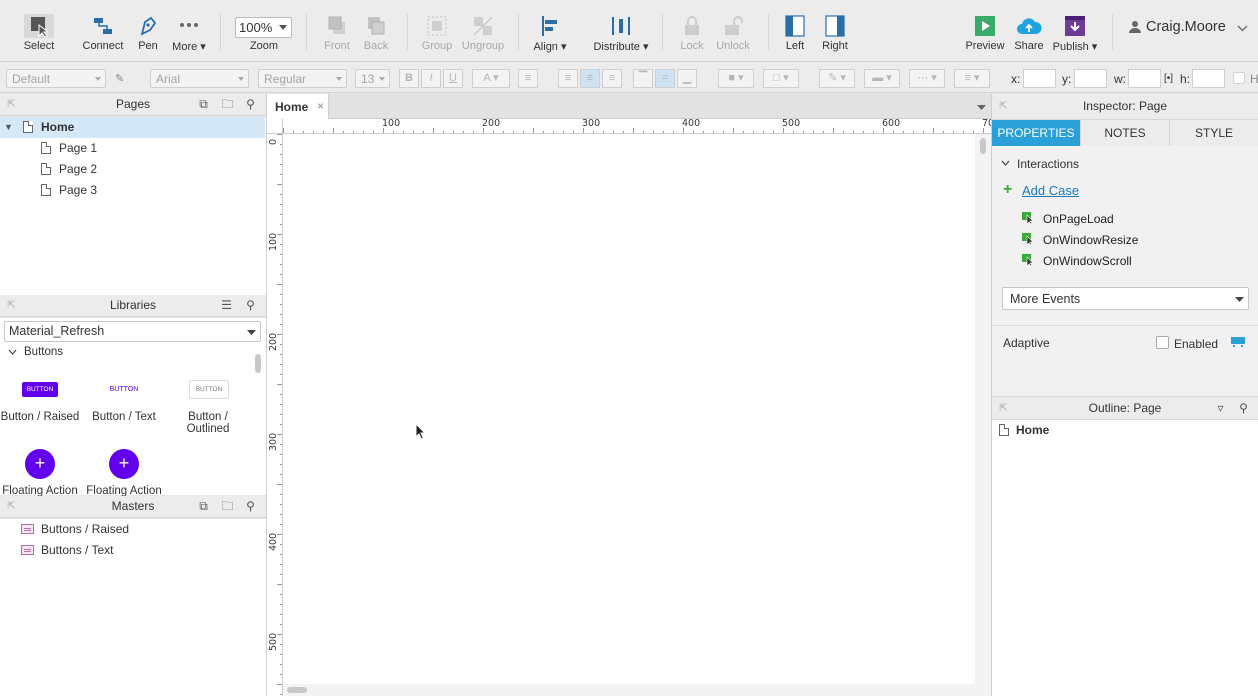  Describe the element at coordinates (733, 35) in the screenshot. I see `unlock-button: Unlock` at that location.